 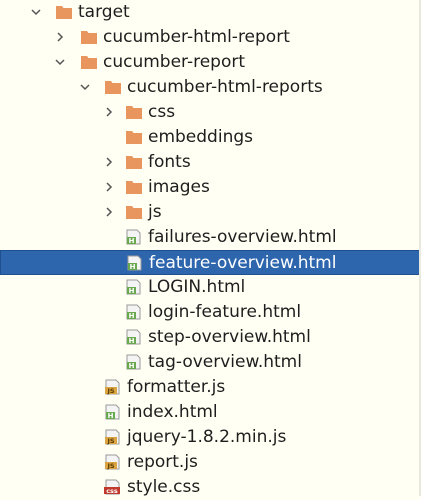 I want to click on file-tree-item: JS jquery-1.8.2.min.js, so click(x=210, y=437).